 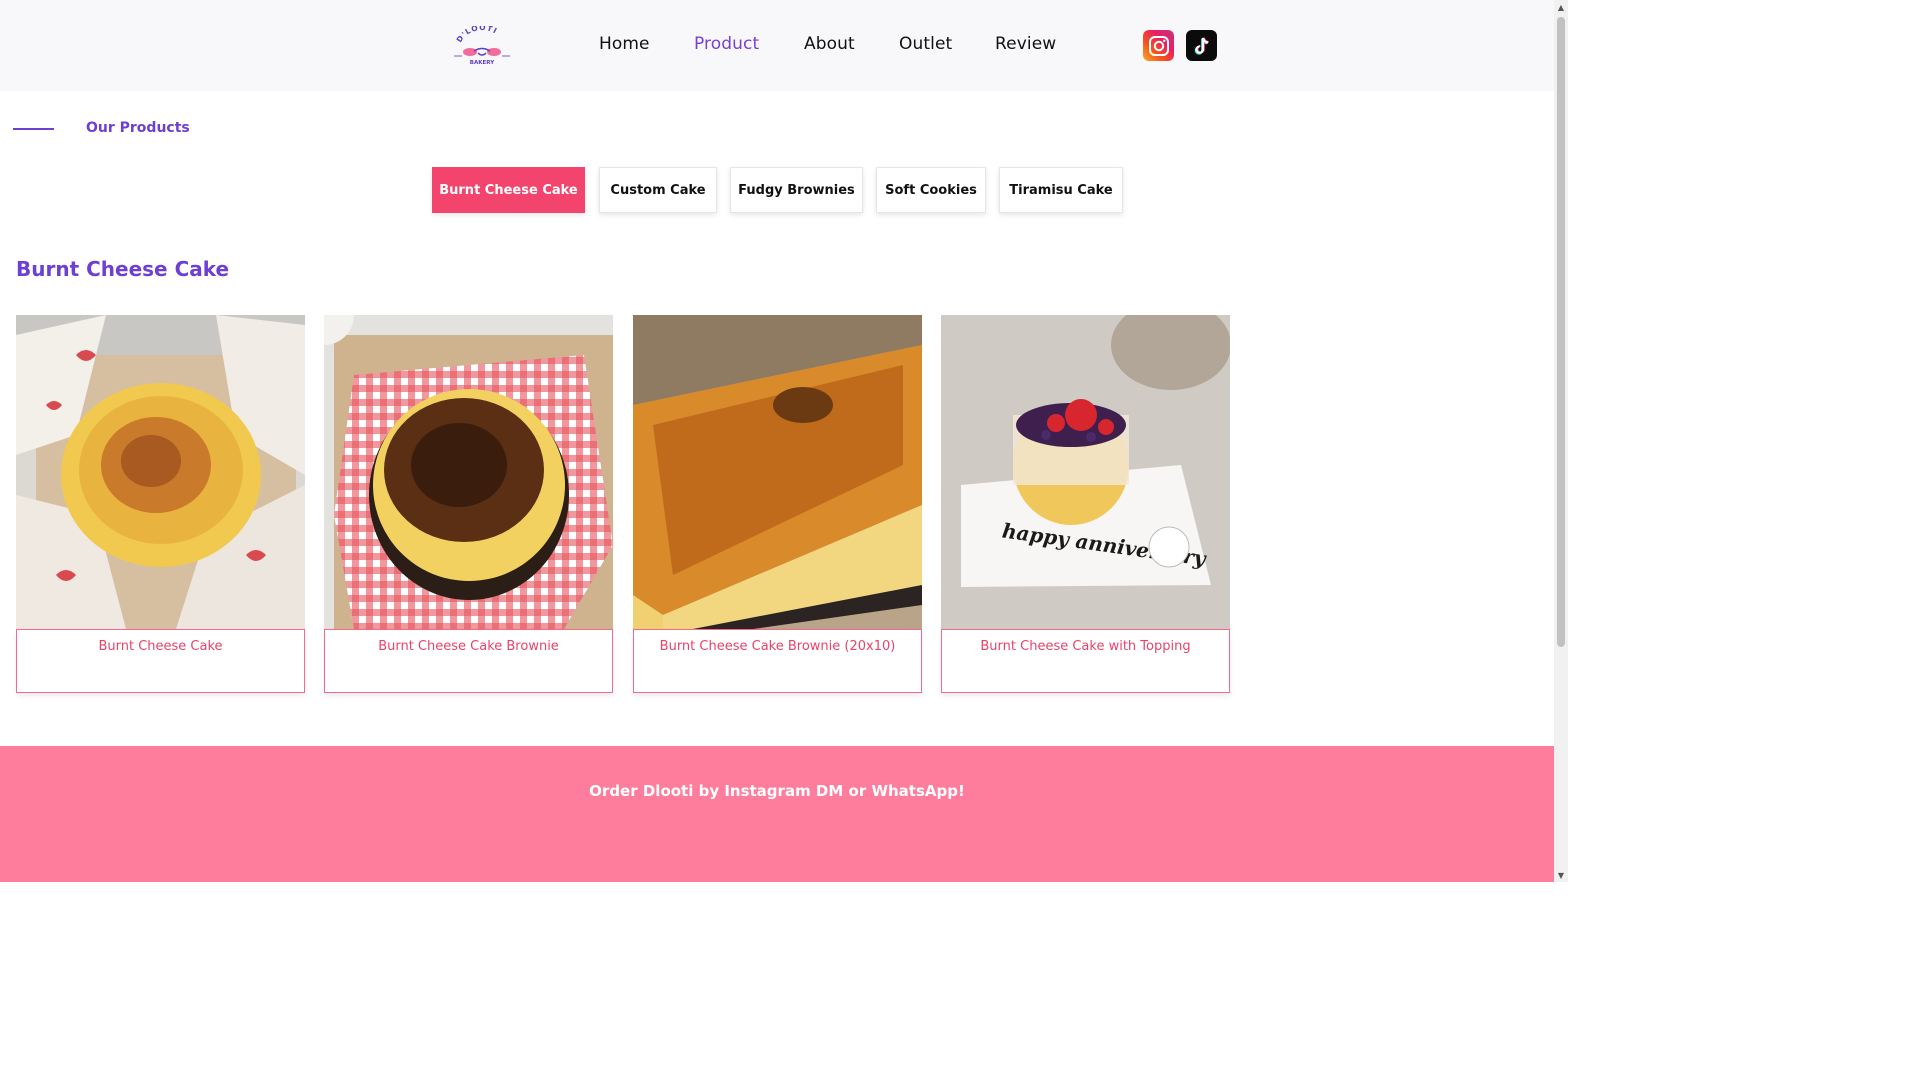 What do you see at coordinates (931, 190) in the screenshot?
I see `tab-soft-cookies: Soft Cookies` at bounding box center [931, 190].